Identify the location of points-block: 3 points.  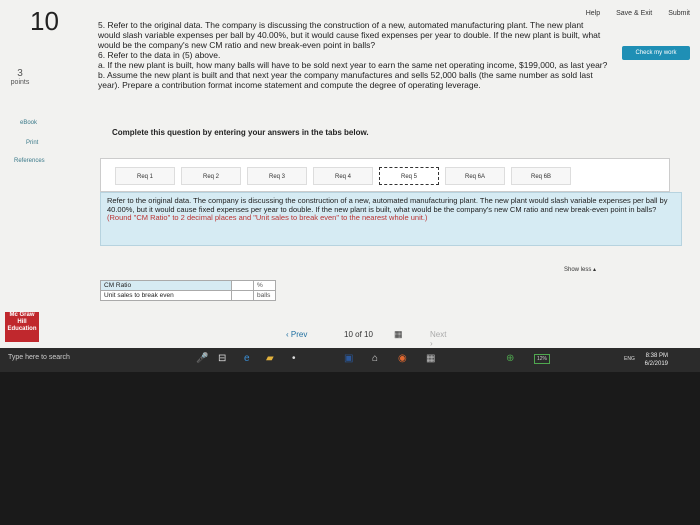
(20, 77).